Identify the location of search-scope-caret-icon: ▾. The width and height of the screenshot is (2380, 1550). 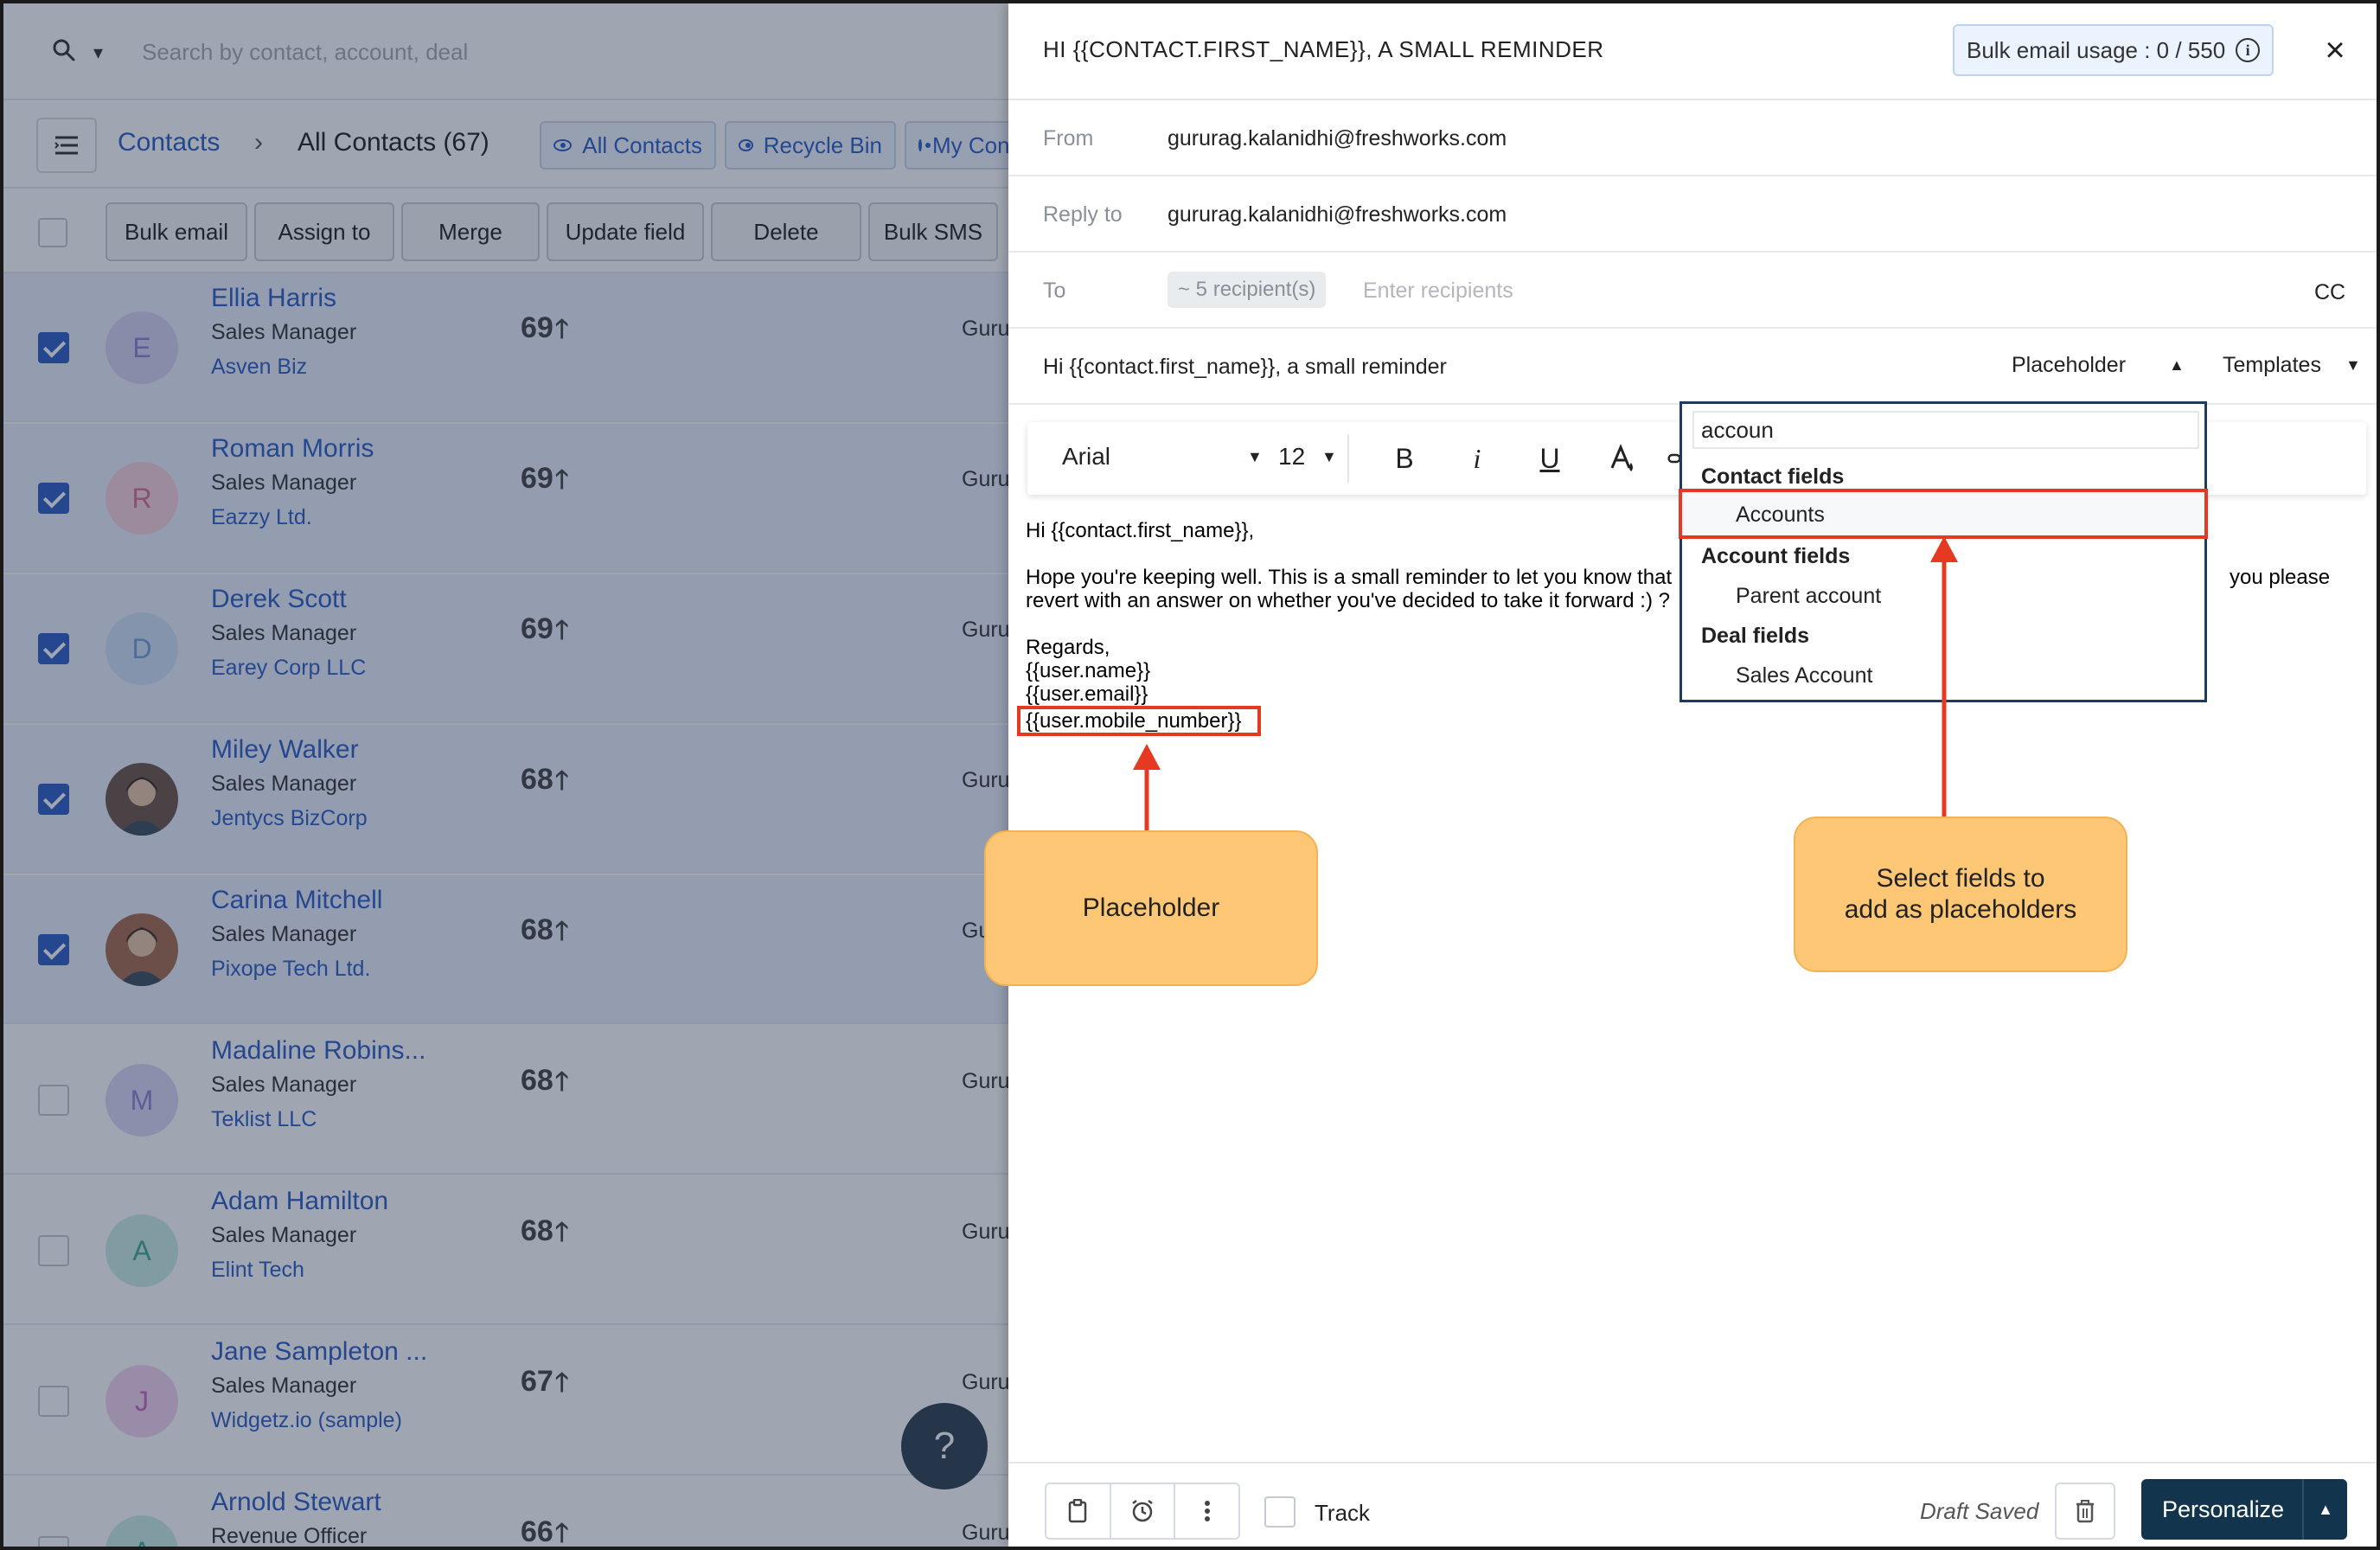
(98, 53).